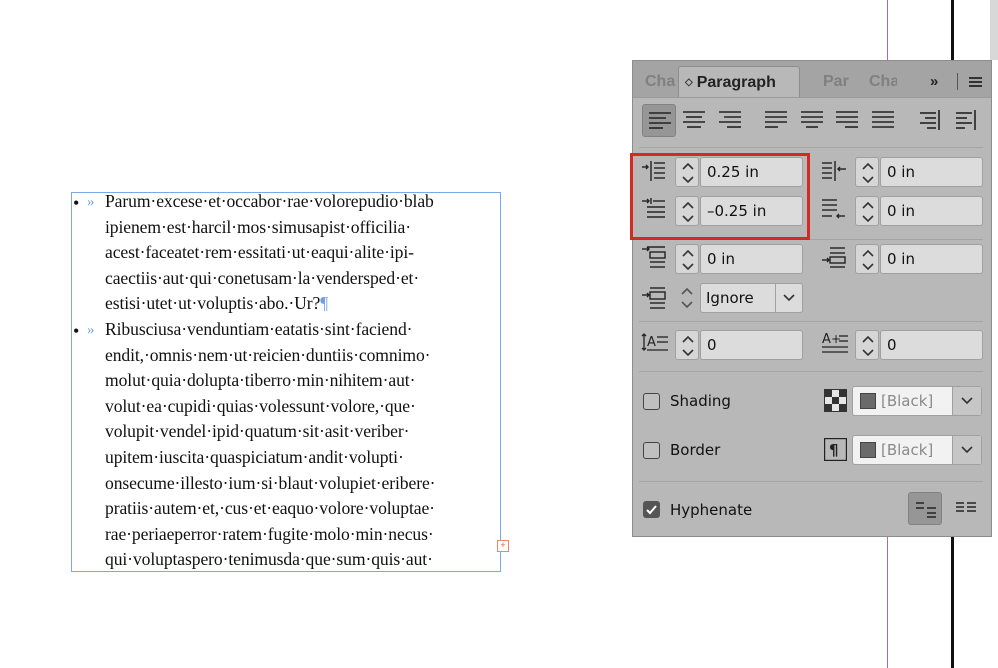 The image size is (998, 668). I want to click on align-to-grid-value: Ignore, so click(730, 298).